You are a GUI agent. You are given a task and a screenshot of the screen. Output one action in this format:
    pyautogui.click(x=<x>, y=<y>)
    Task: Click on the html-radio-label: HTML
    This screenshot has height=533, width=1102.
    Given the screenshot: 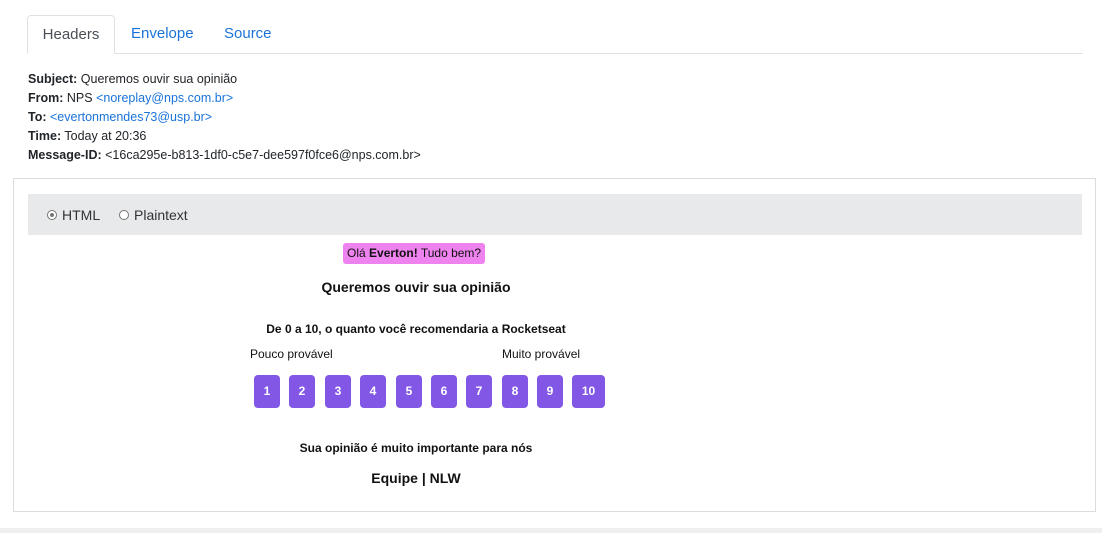 What is the action you would take?
    pyautogui.click(x=81, y=214)
    